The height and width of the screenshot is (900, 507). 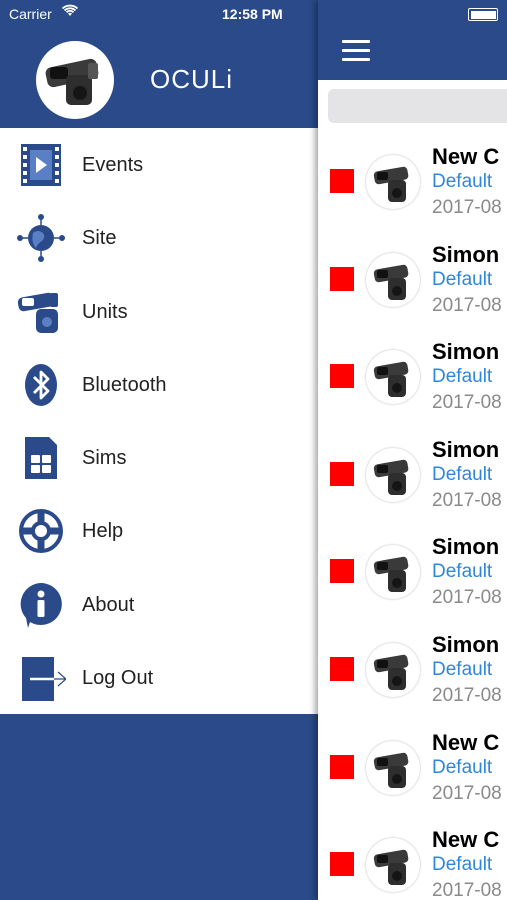 I want to click on status-time: 12:58 PM, so click(x=252, y=14).